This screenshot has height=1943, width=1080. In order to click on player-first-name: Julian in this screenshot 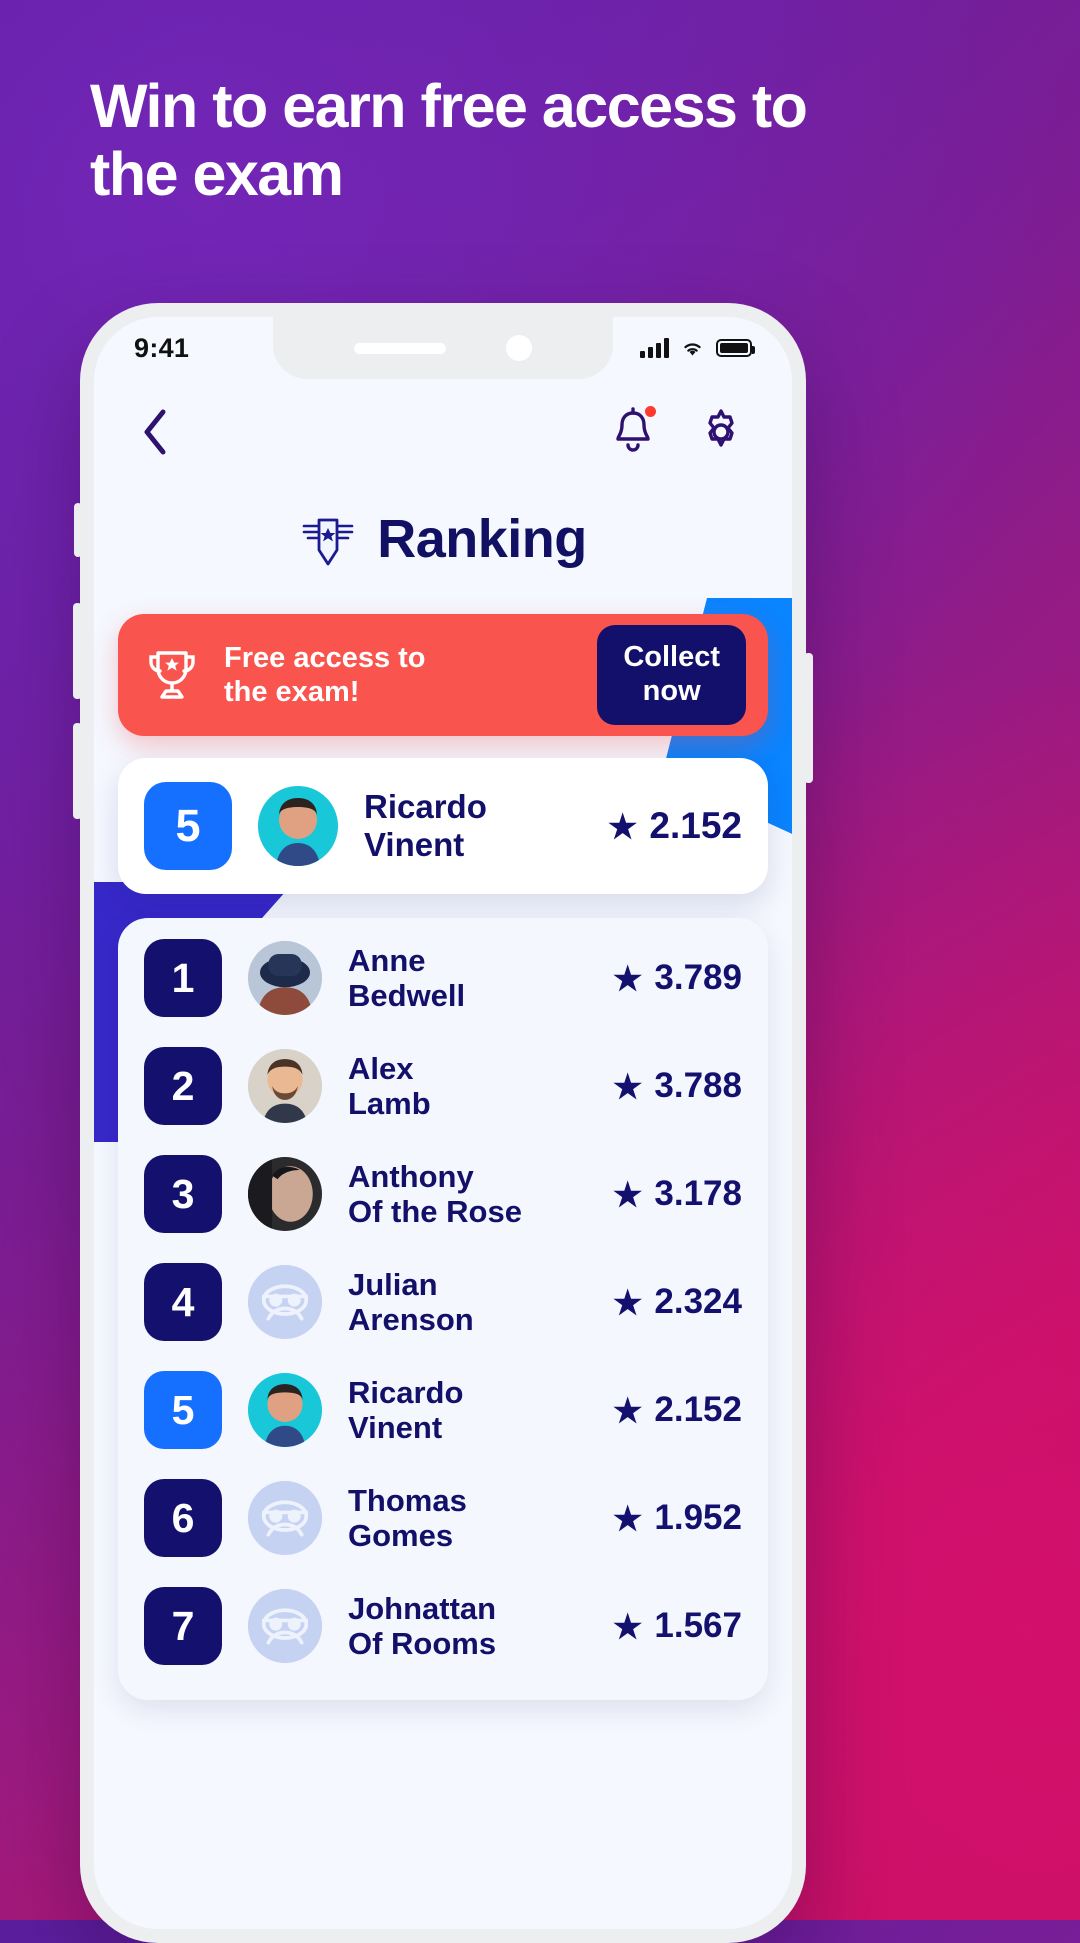, I will do `click(393, 1284)`.